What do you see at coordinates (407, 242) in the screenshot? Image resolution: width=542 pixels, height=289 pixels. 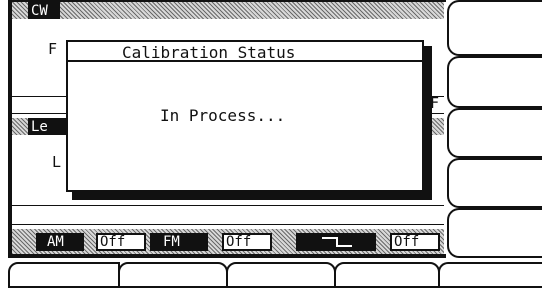 I see `pulse-state: Off` at bounding box center [407, 242].